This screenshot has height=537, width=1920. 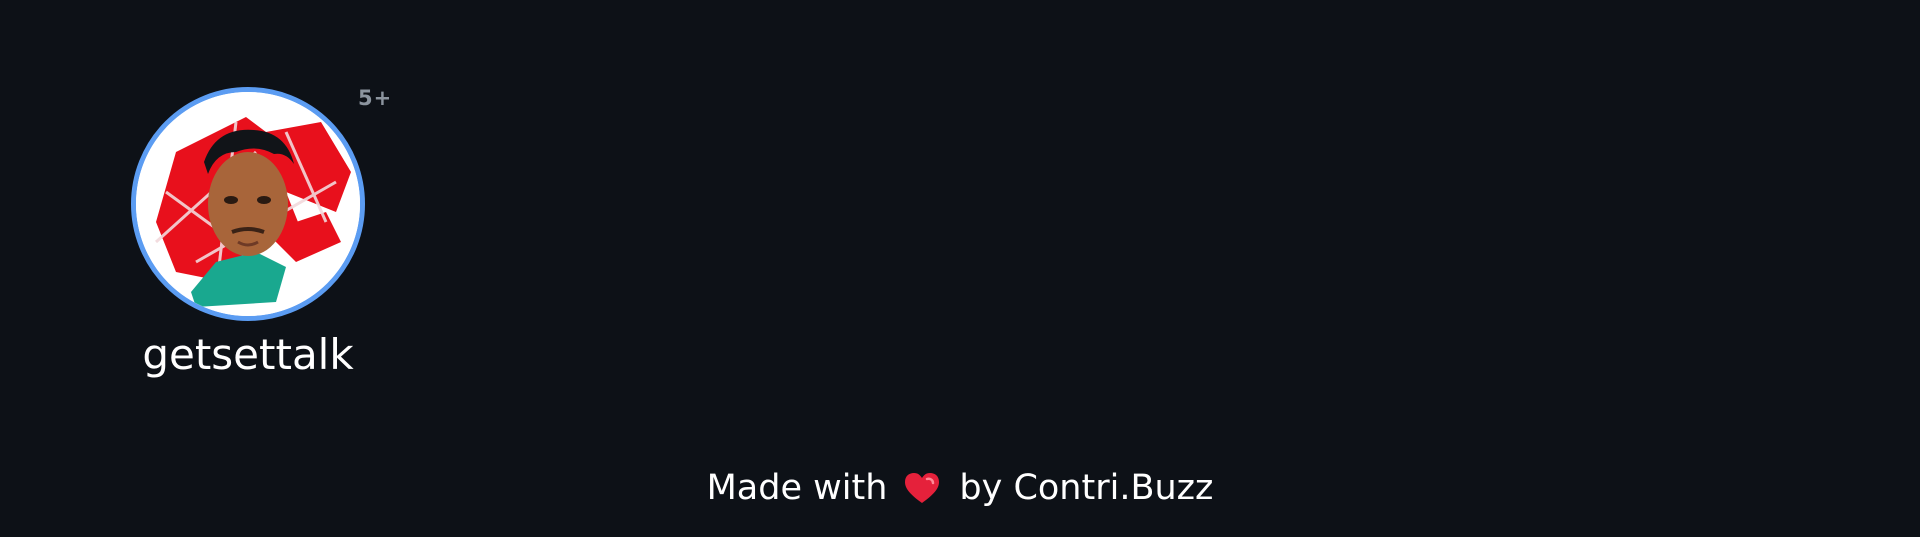 What do you see at coordinates (981, 488) in the screenshot?
I see `footer-by-text: by` at bounding box center [981, 488].